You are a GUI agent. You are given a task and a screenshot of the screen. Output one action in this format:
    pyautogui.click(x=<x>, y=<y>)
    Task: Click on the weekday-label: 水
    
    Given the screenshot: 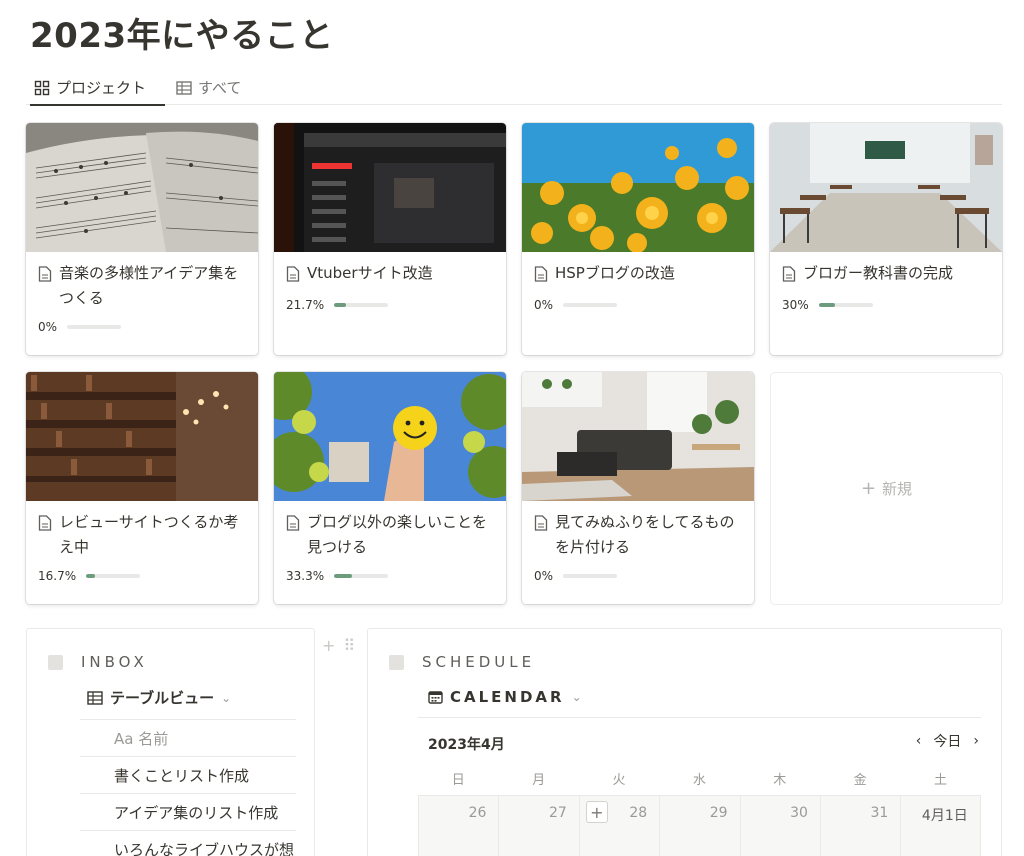 What is the action you would take?
    pyautogui.click(x=699, y=780)
    